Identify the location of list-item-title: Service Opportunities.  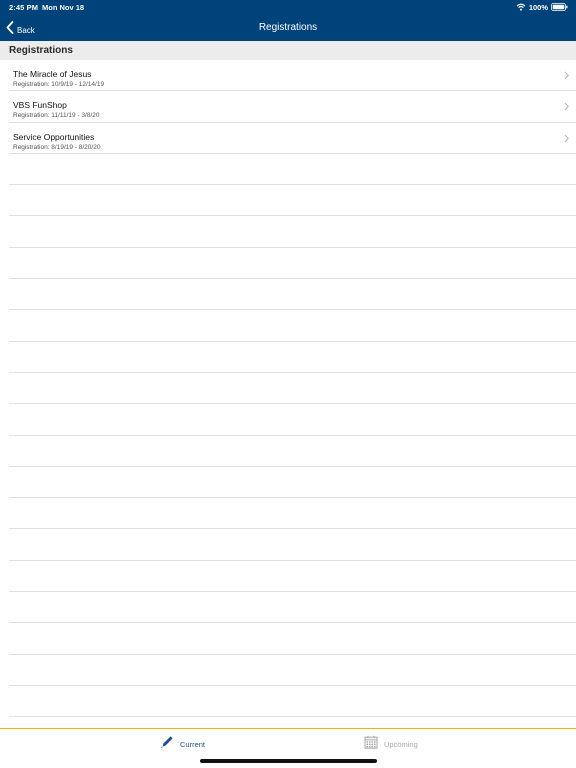
(54, 136).